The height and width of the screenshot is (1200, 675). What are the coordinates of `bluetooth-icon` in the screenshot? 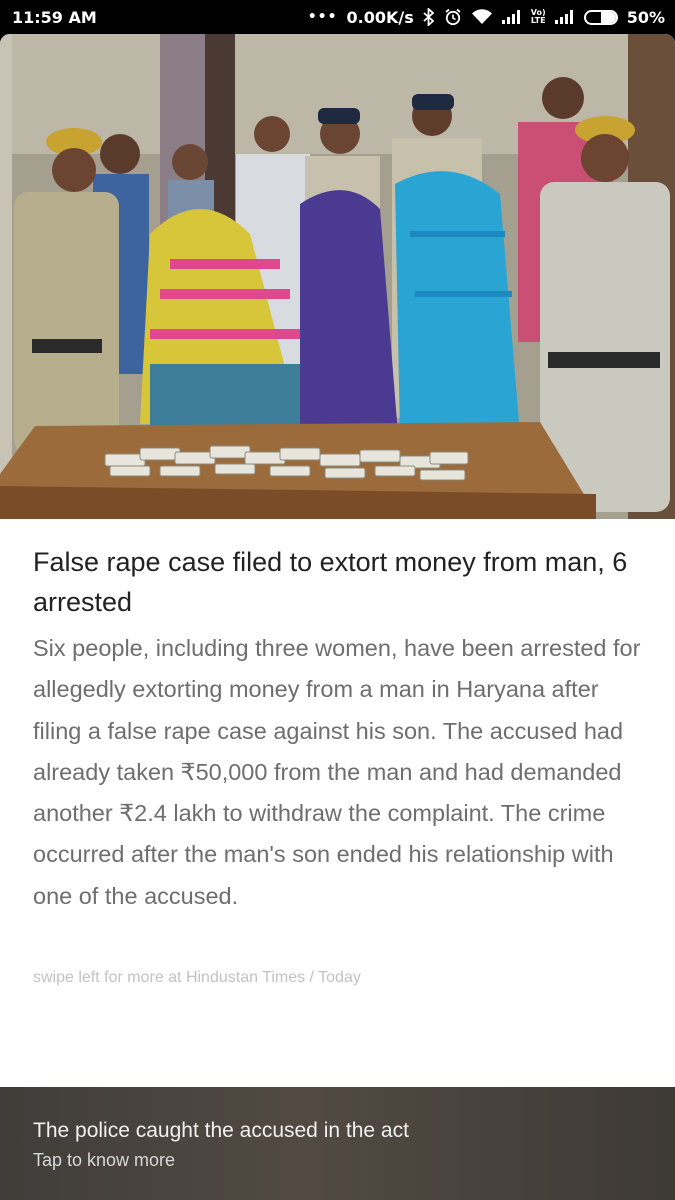 It's located at (429, 17).